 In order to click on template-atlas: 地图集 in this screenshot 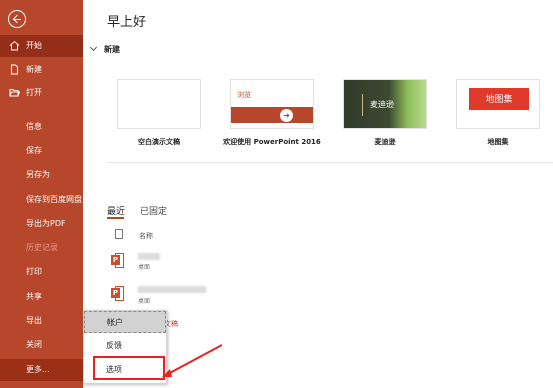, I will do `click(498, 104)`.